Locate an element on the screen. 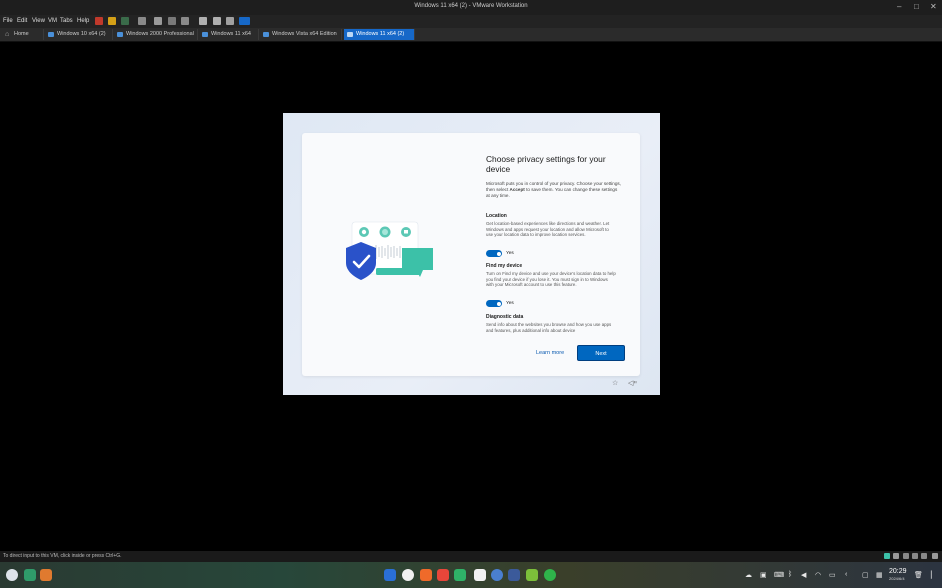 The height and width of the screenshot is (588, 942). tab-label: Home is located at coordinates (21, 34).